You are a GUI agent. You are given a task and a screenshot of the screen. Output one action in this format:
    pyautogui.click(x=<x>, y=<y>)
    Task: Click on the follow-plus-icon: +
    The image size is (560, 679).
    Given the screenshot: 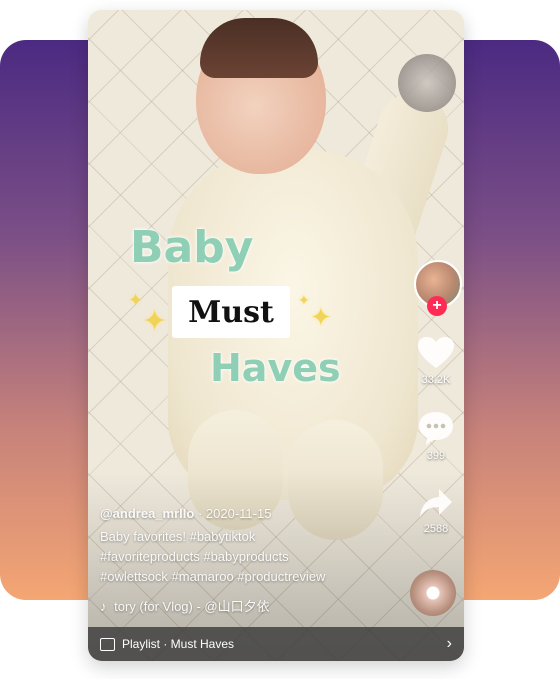 What is the action you would take?
    pyautogui.click(x=437, y=306)
    